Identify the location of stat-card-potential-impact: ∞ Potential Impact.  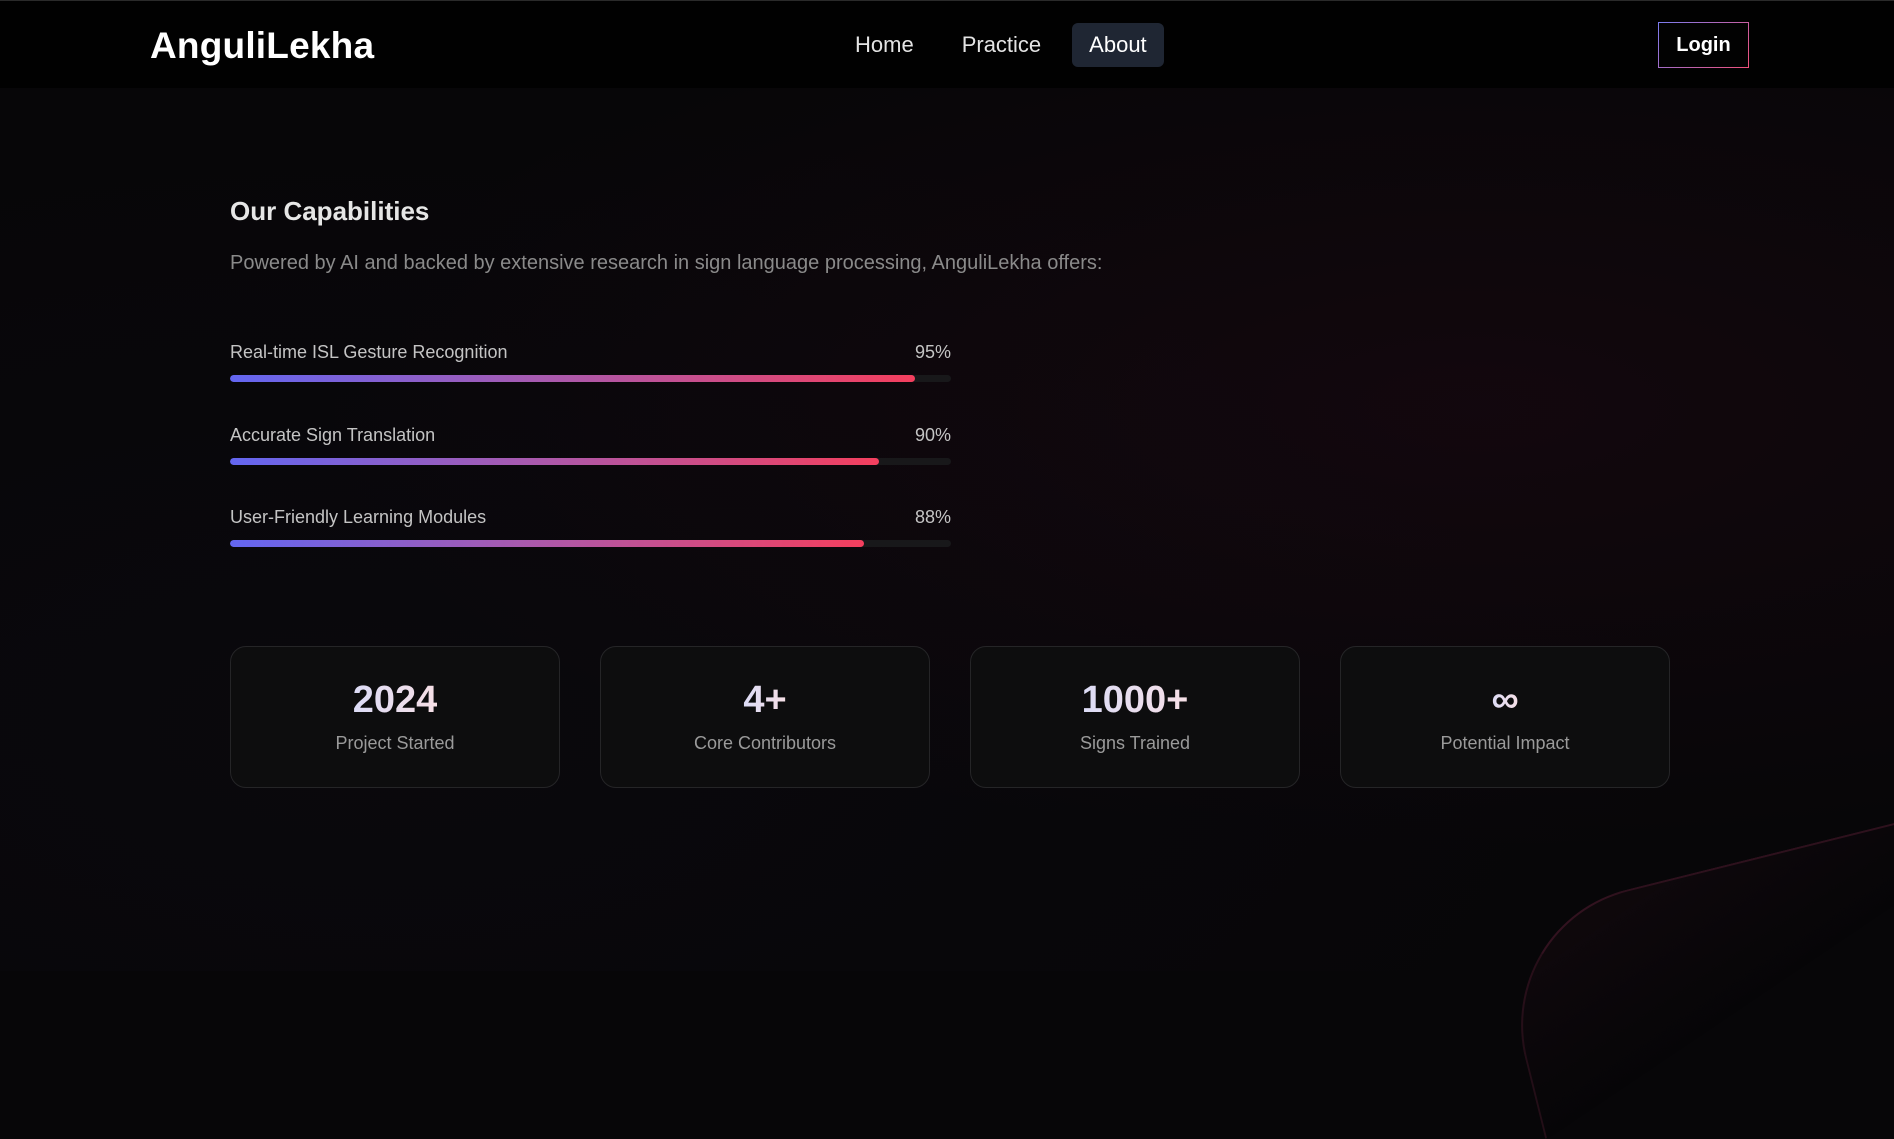
(1505, 717).